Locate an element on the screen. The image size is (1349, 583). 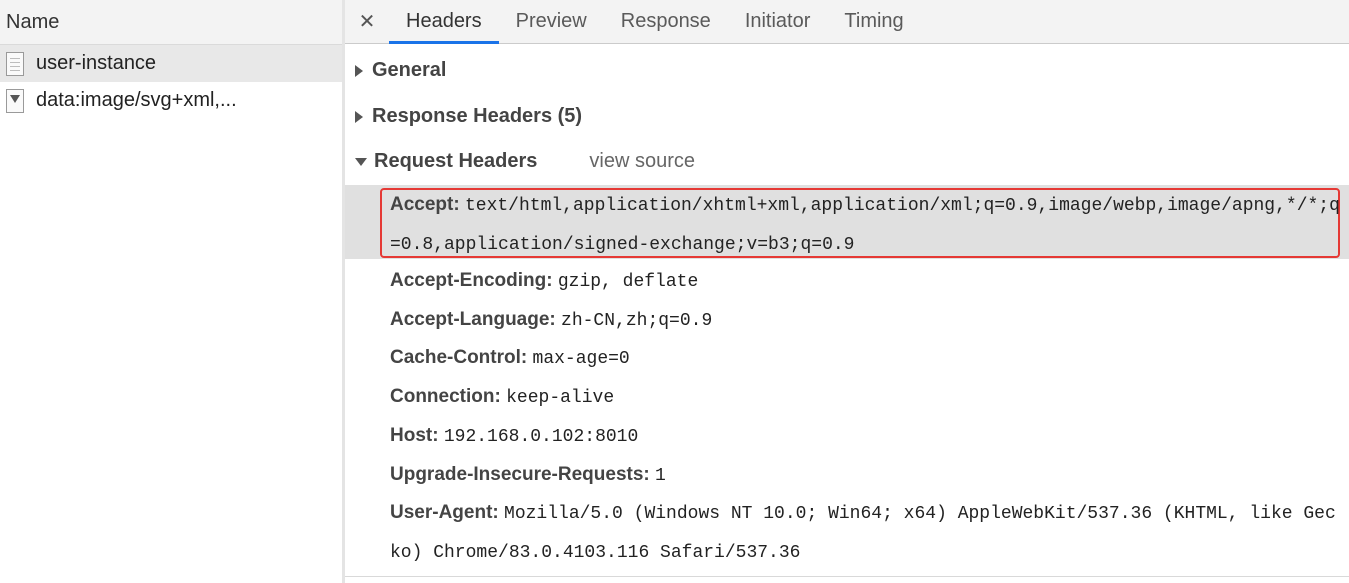
section-divider is located at coordinates (847, 576).